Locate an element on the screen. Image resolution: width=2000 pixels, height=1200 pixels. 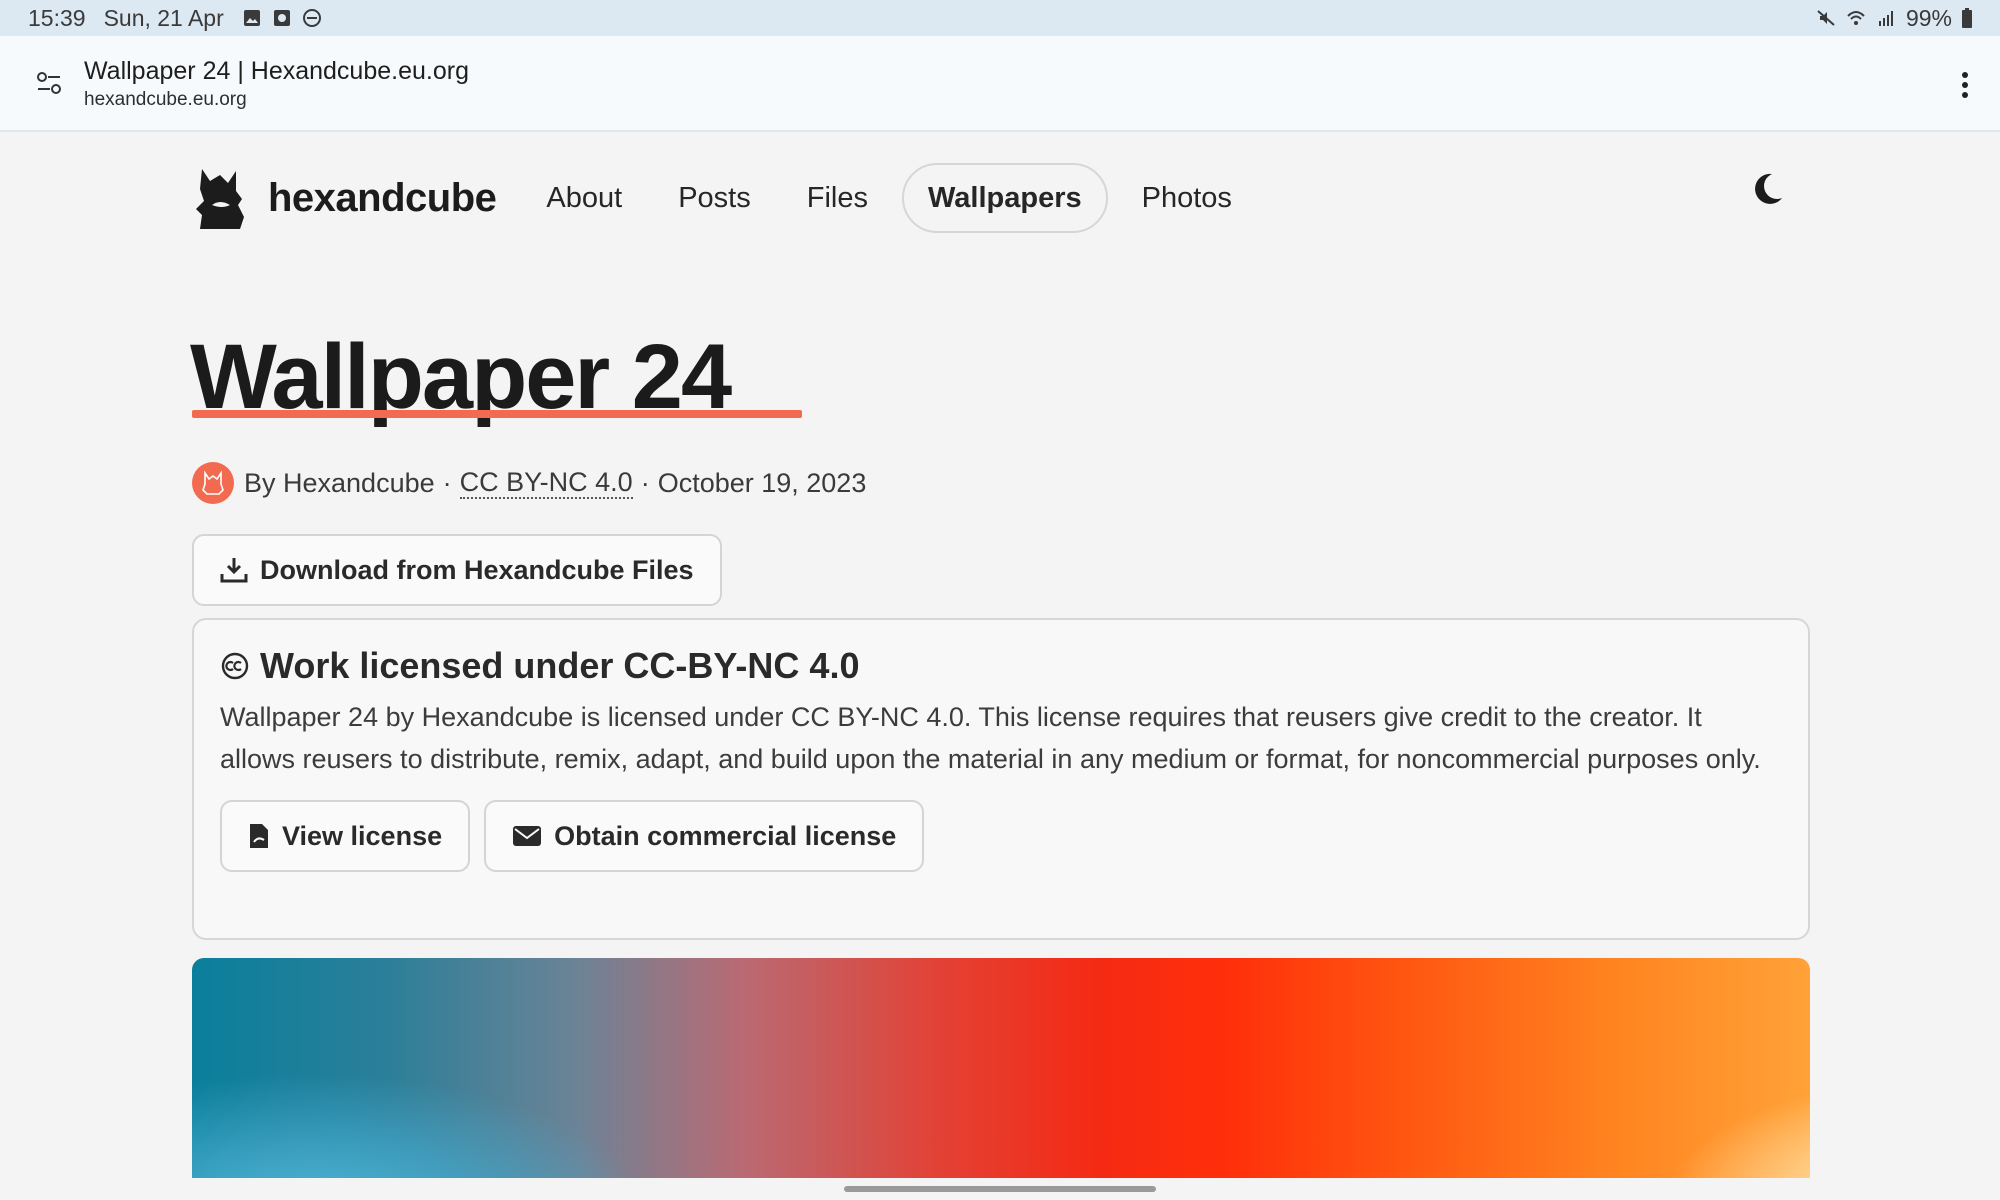
license-actions: View license Obtain commercial license is located at coordinates (1001, 836).